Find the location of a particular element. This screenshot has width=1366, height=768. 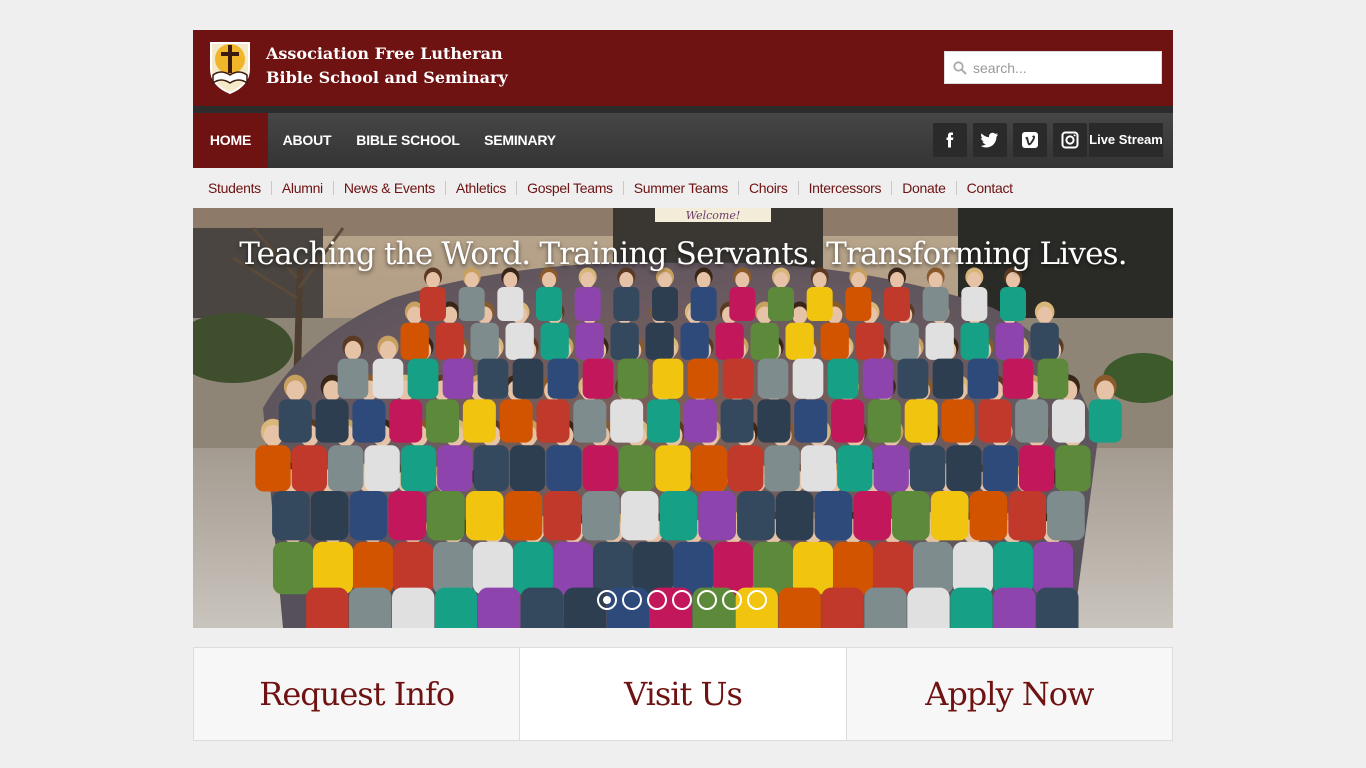

vimeo-icon is located at coordinates (1030, 140).